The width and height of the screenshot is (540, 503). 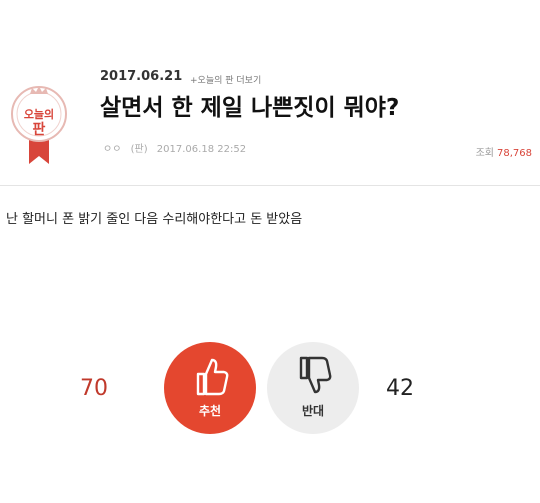 I want to click on post-source: (판), so click(x=139, y=149).